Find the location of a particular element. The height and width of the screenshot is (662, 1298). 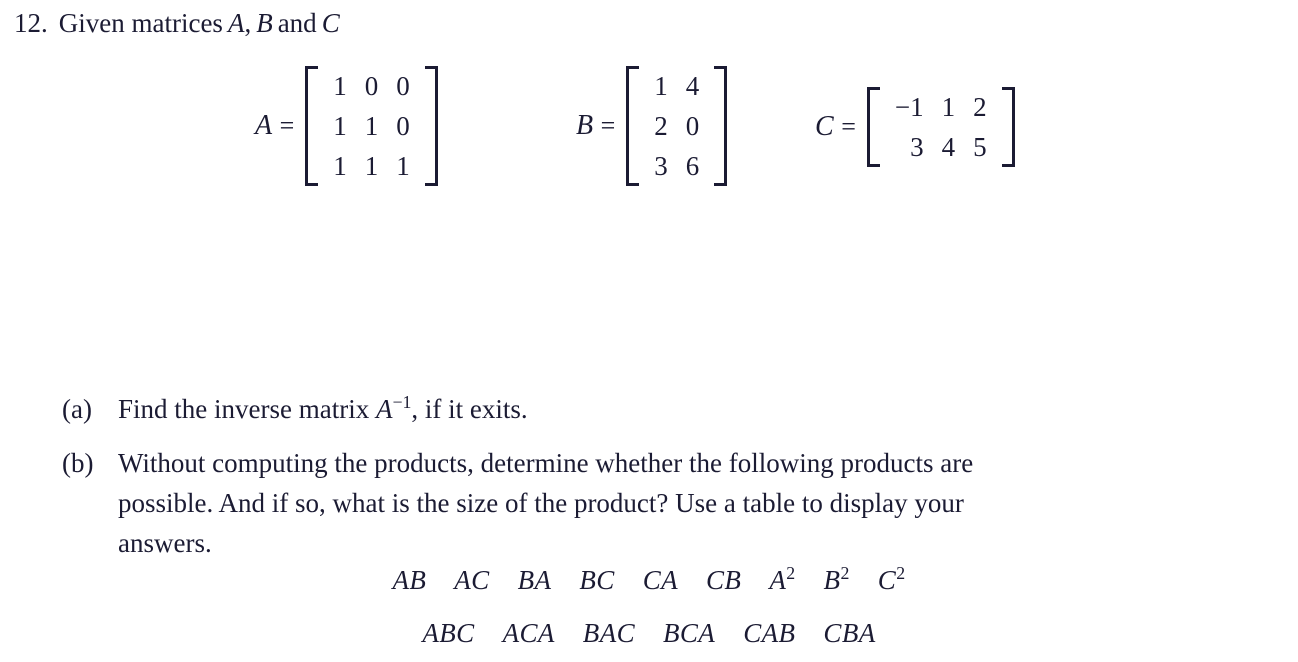

product-item-base: BCA is located at coordinates (689, 633).